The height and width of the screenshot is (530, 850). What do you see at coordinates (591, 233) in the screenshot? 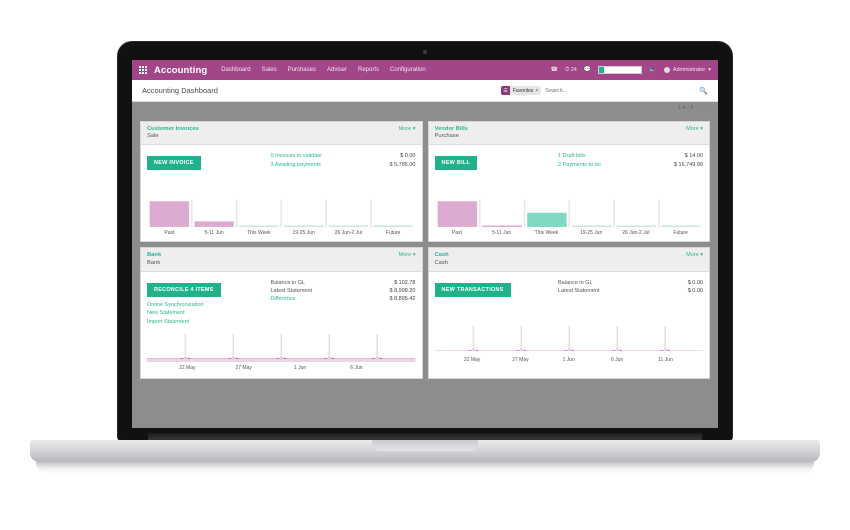
I see `axis-tick: 19-25 Jun` at bounding box center [591, 233].